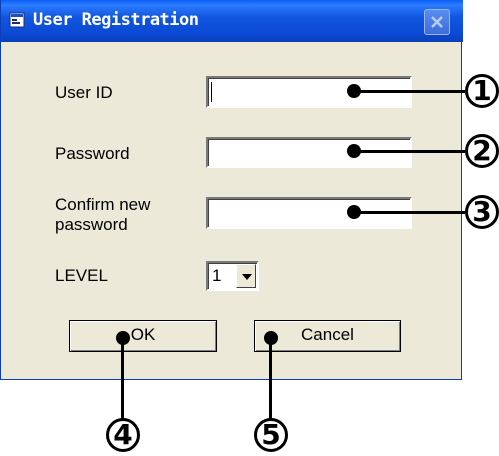 The image size is (499, 456). Describe the element at coordinates (409, 212) in the screenshot. I see `callout-line-confirm` at that location.